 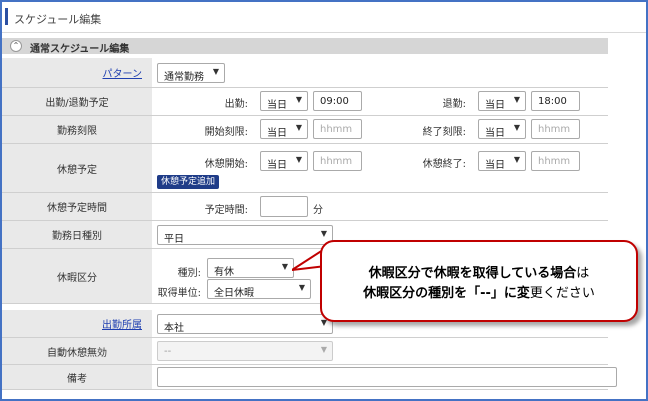 What do you see at coordinates (502, 161) in the screenshot?
I see `break-end-day-select: 当日 ▼` at bounding box center [502, 161].